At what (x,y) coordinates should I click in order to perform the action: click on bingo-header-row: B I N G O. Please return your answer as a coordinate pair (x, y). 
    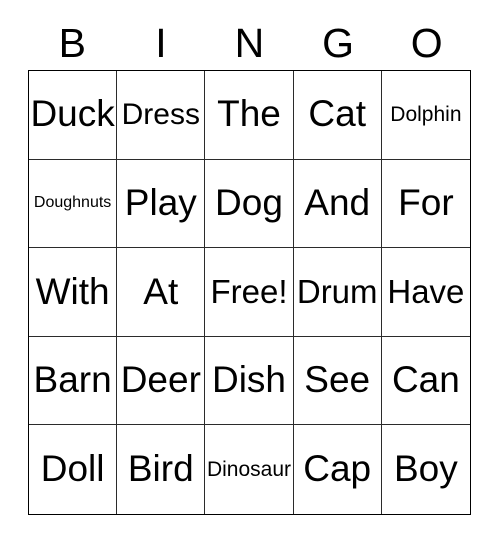
    Looking at the image, I should click on (249, 43).